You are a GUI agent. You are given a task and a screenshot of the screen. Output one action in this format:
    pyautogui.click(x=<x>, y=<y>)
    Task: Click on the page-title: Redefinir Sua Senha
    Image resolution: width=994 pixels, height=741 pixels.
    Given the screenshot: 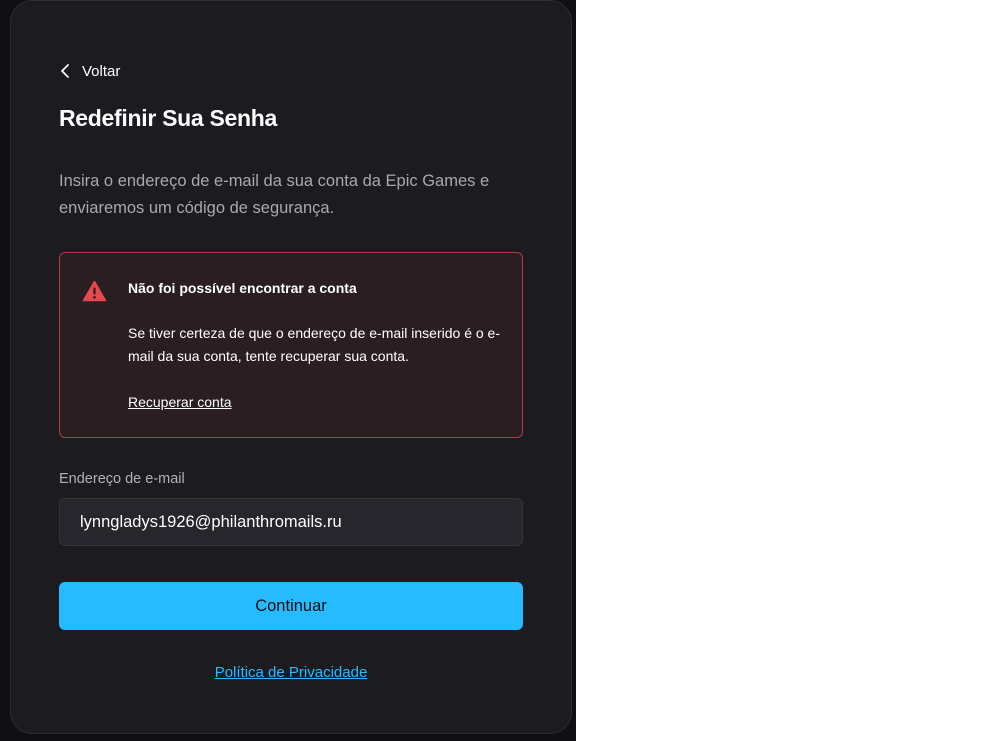 What is the action you would take?
    pyautogui.click(x=168, y=118)
    